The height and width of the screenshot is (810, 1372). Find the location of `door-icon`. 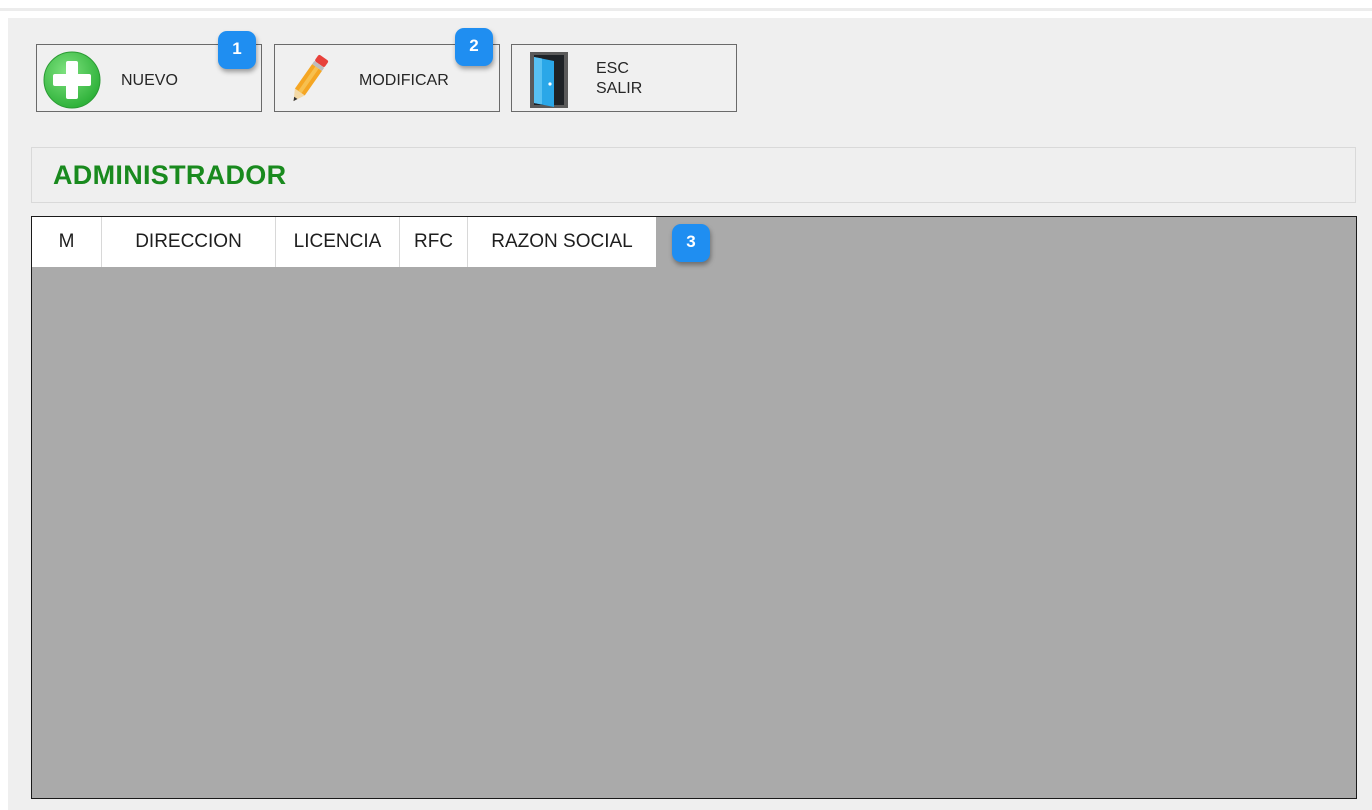

door-icon is located at coordinates (549, 82).